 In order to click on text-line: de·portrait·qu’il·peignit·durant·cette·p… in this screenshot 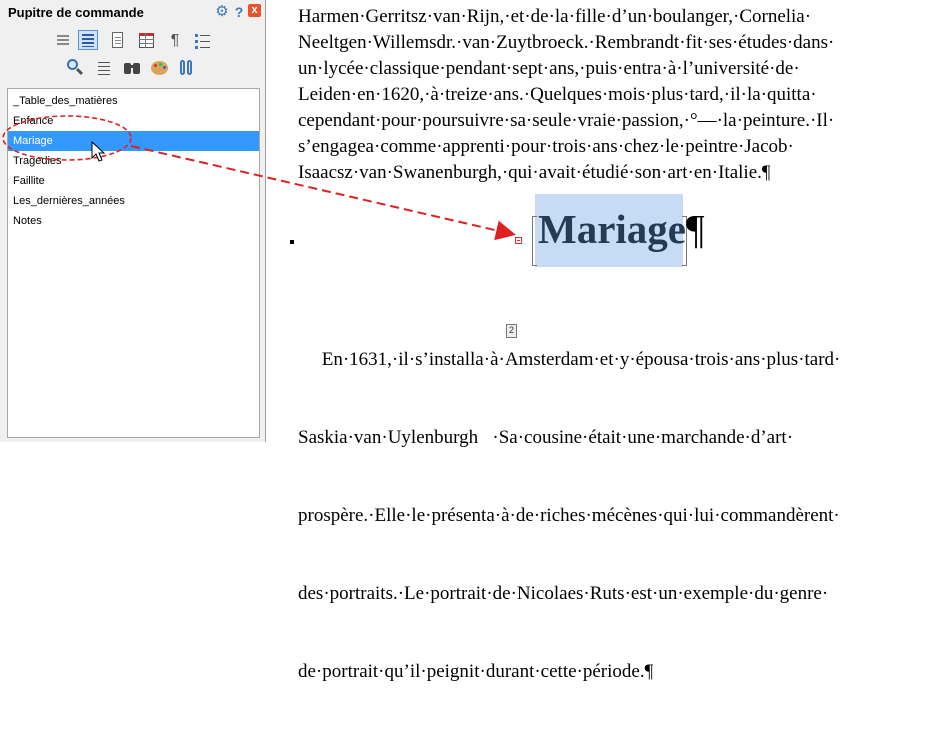, I will do `click(476, 671)`.